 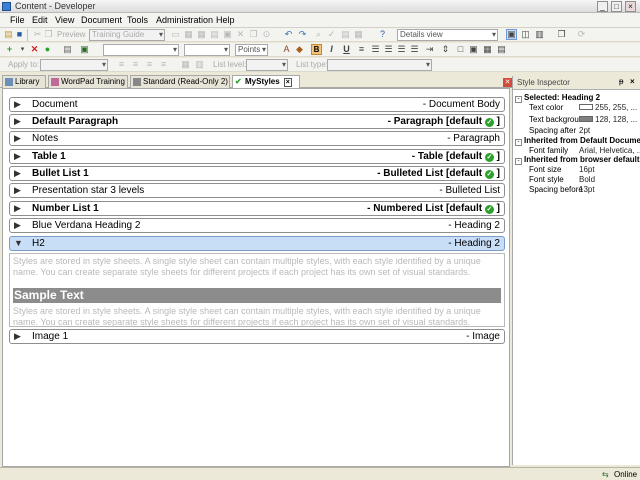 What do you see at coordinates (40, 20) in the screenshot?
I see `menu-edit: Edit` at bounding box center [40, 20].